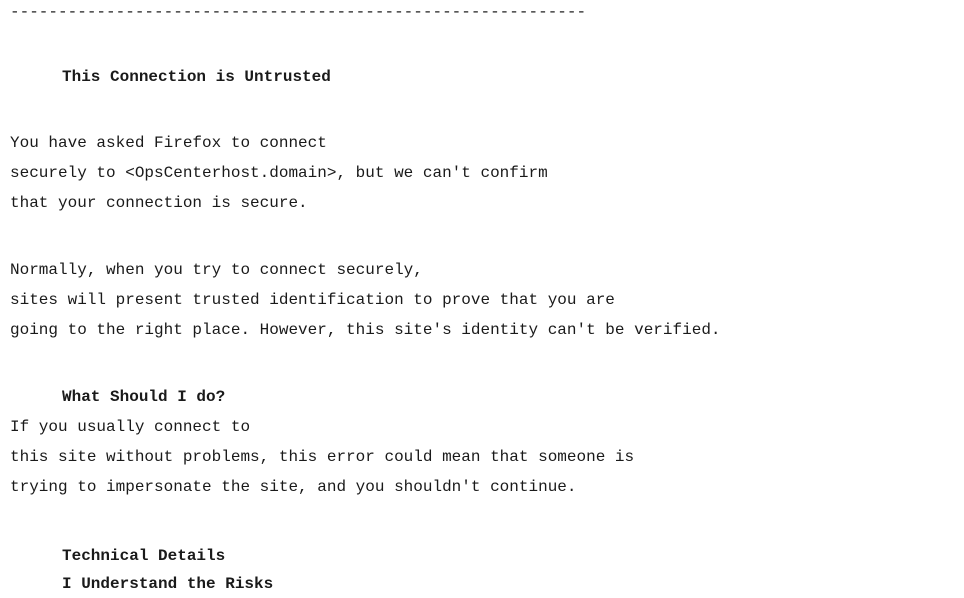 This screenshot has height=598, width=964. Describe the element at coordinates (168, 143) in the screenshot. I see `intro-line-1: You have asked Firefox to connect` at that location.